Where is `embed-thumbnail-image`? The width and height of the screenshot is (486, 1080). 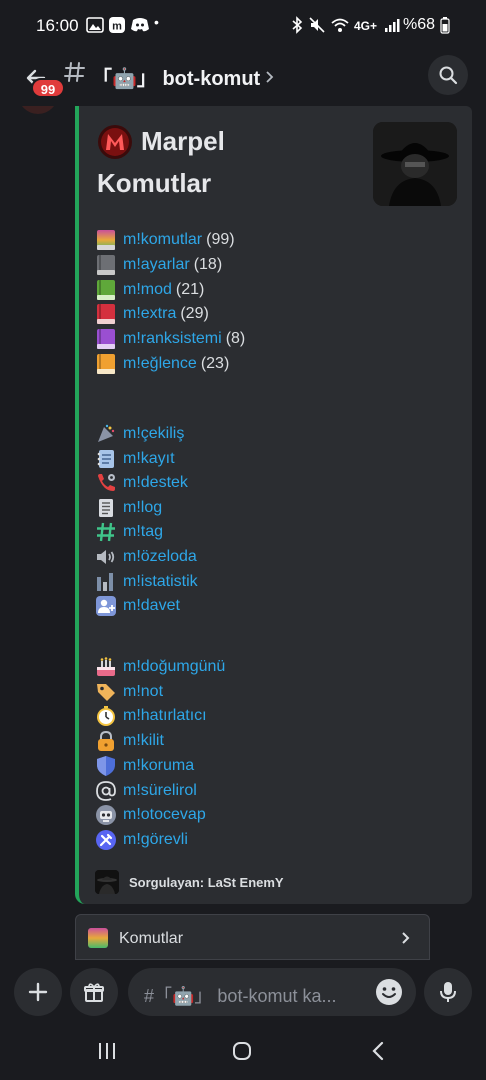
embed-thumbnail-image is located at coordinates (415, 164).